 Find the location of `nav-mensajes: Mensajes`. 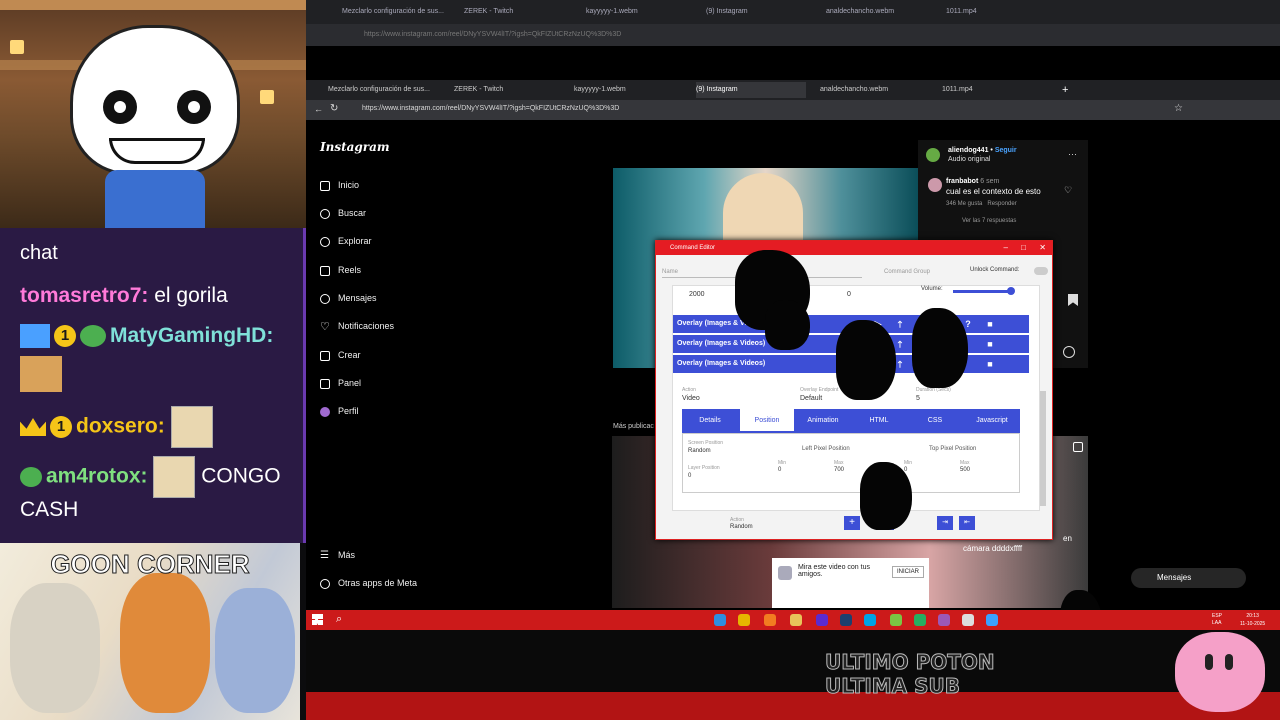

nav-mensajes: Mensajes is located at coordinates (348, 298).